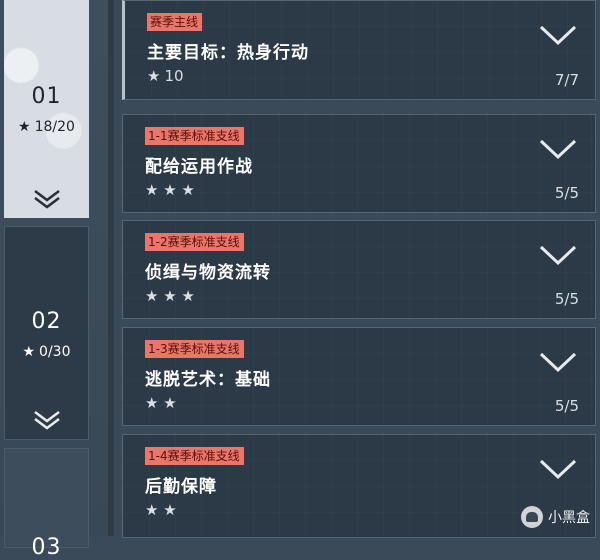 The image size is (600, 560). I want to click on chapter-star-count: 18/20, so click(54, 127).